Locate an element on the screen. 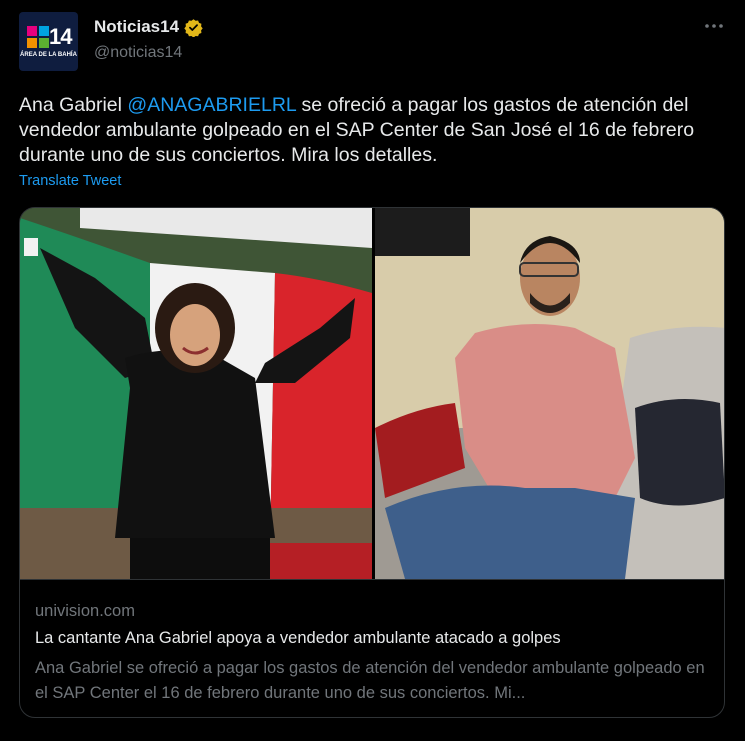 The image size is (745, 741). verified-badge-icon is located at coordinates (193, 27).